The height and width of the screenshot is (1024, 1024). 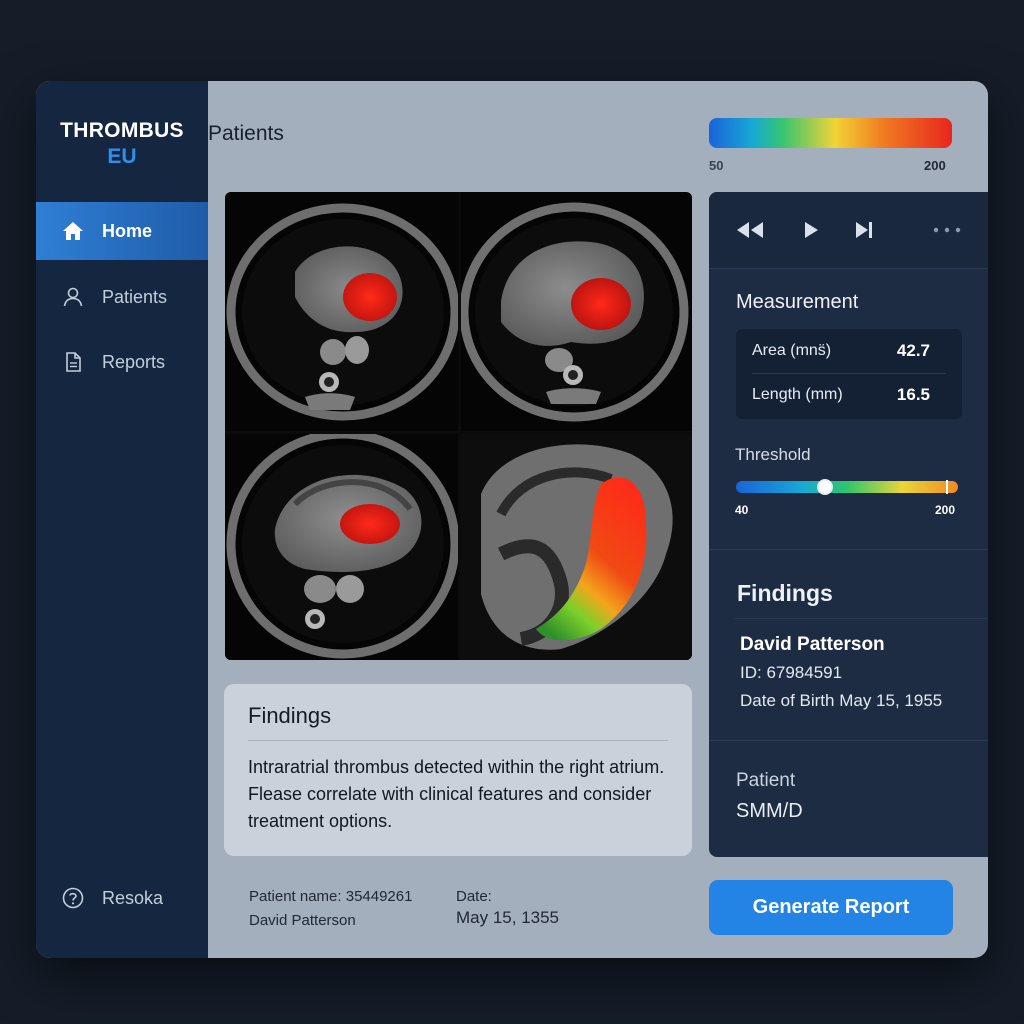 I want to click on document-icon, so click(x=73, y=362).